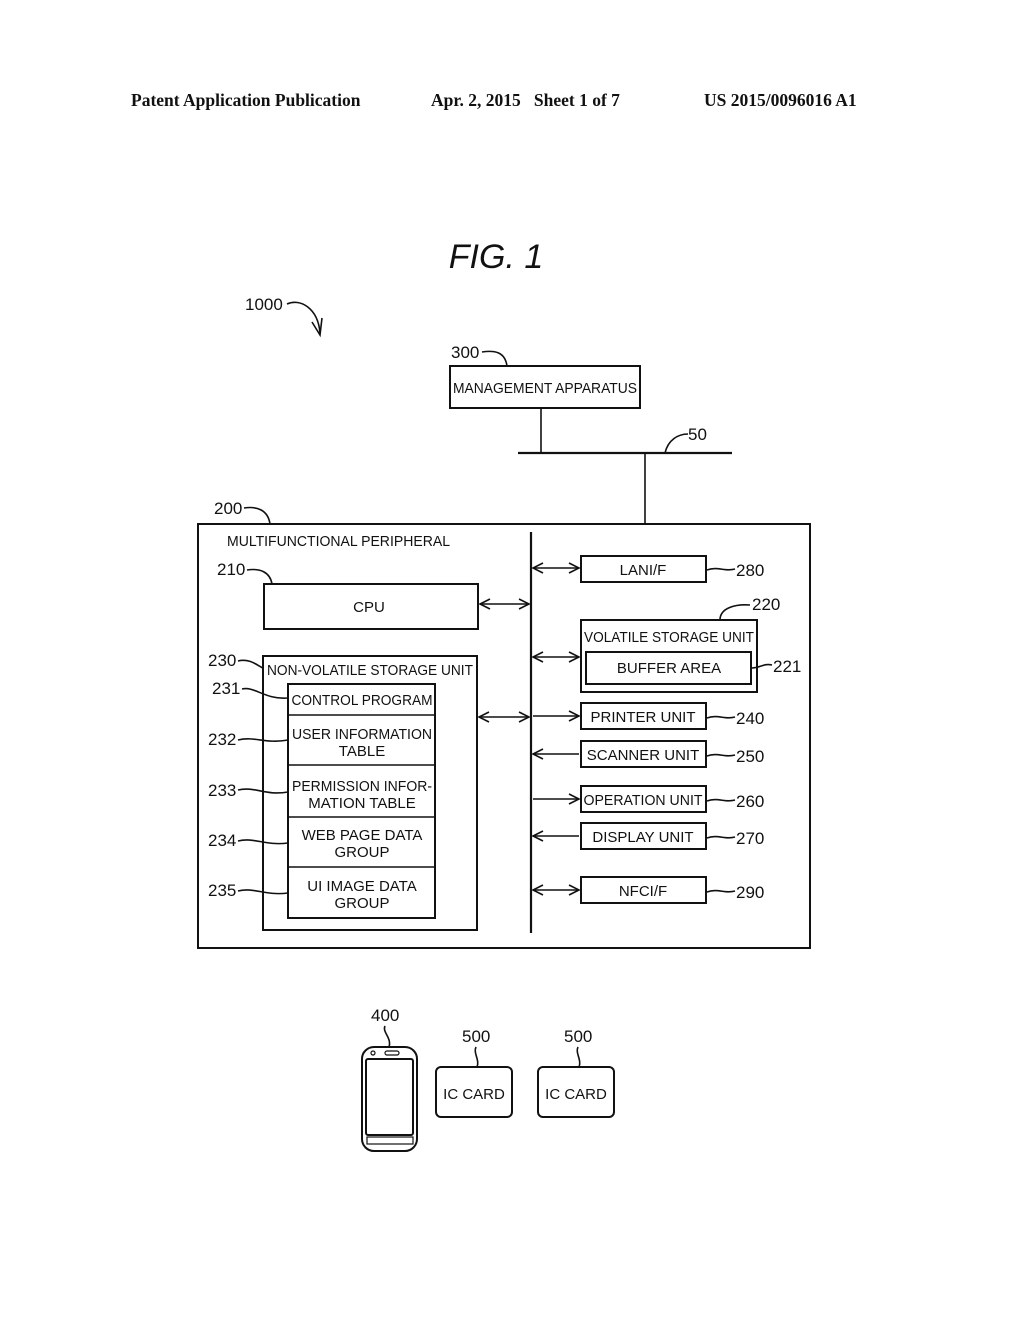 This screenshot has height=1320, width=1024. I want to click on unit-label: SCANNER UNIT, so click(643, 755).